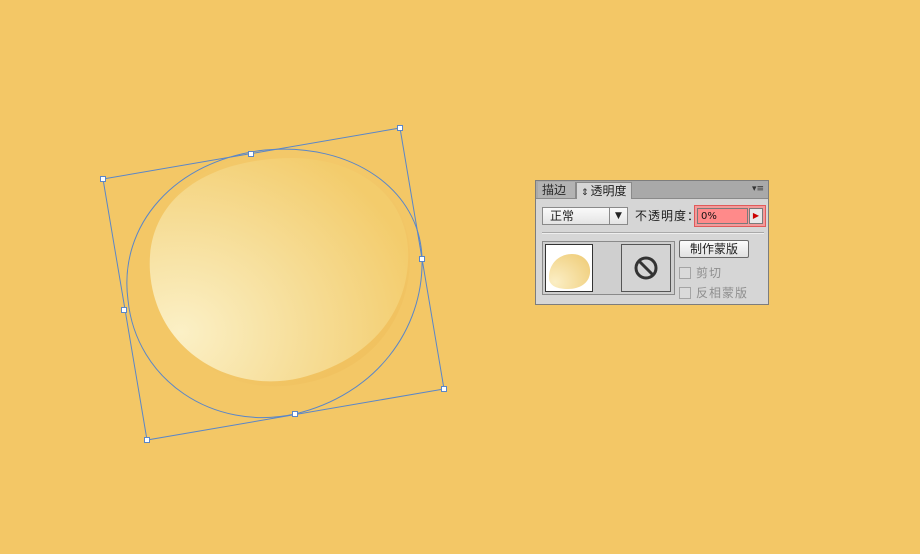  What do you see at coordinates (709, 273) in the screenshot?
I see `clip-label: 剪切` at bounding box center [709, 273].